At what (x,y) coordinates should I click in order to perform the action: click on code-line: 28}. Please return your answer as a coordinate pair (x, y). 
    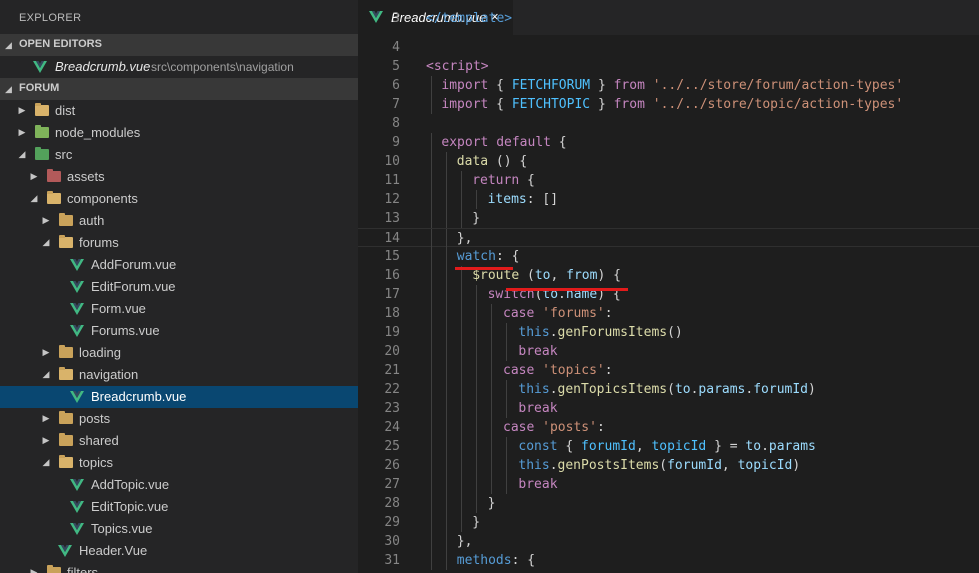
    Looking at the image, I should click on (668, 503).